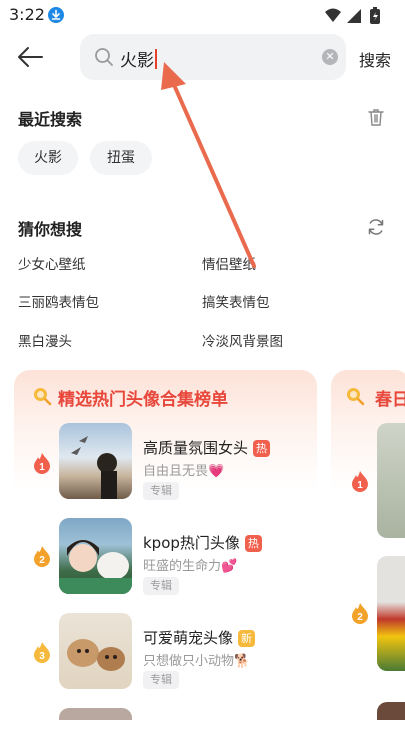 The height and width of the screenshot is (730, 405). I want to click on back-arrow-icon, so click(31, 57).